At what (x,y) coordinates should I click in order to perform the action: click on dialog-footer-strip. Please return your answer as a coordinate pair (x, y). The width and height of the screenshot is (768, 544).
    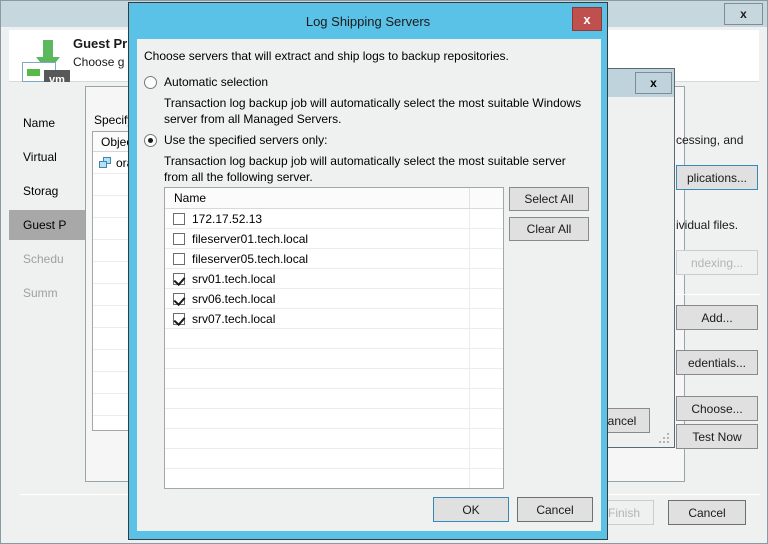
    Looking at the image, I should click on (368, 535).